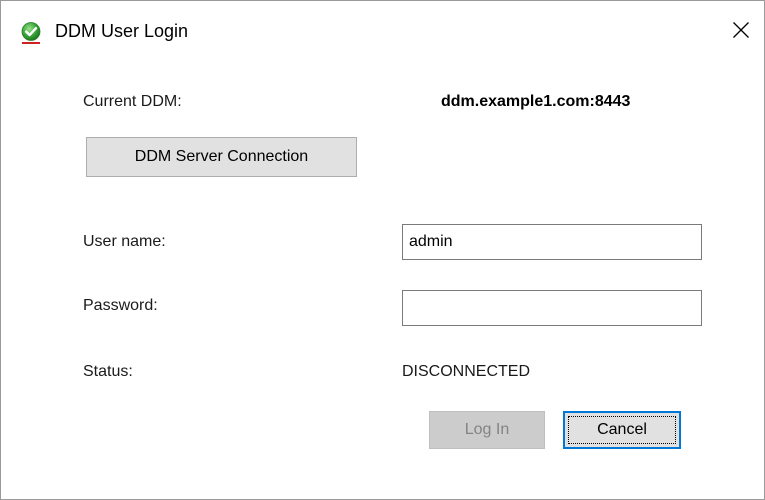  Describe the element at coordinates (552, 308) in the screenshot. I see `password-input` at that location.